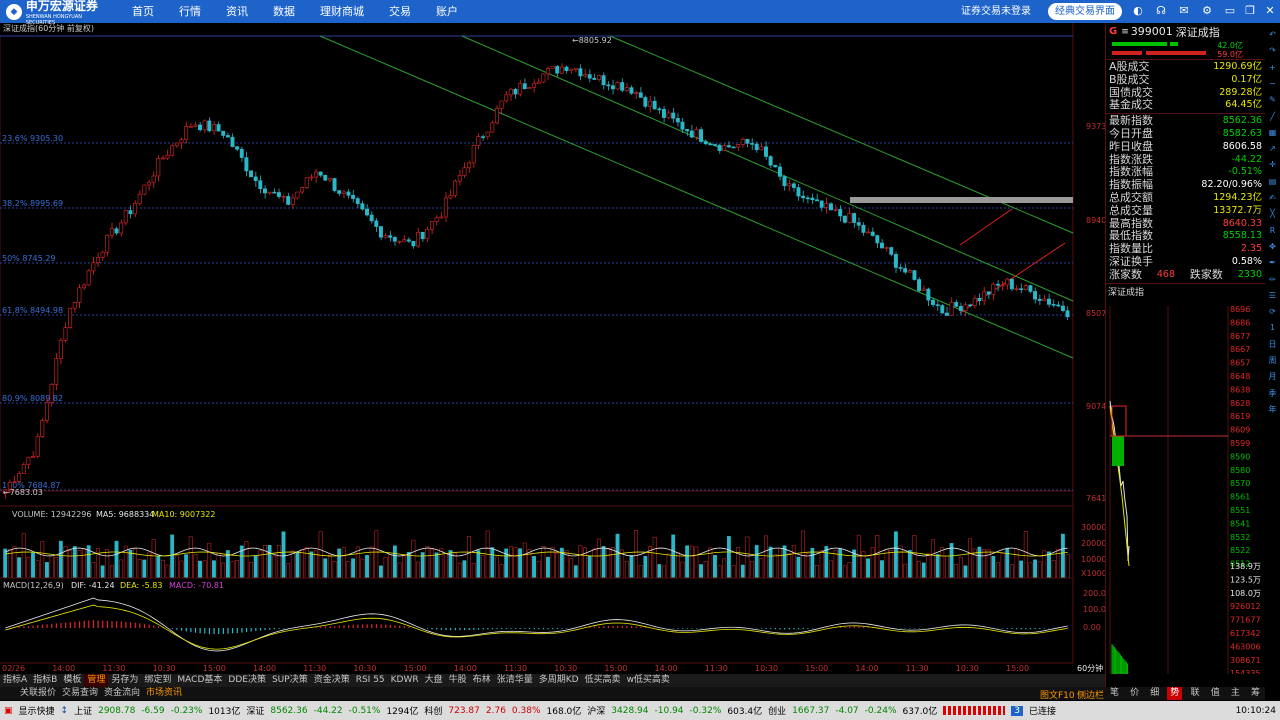  What do you see at coordinates (38, 693) in the screenshot?
I see `bottom-tab-0: 关联报价` at bounding box center [38, 693].